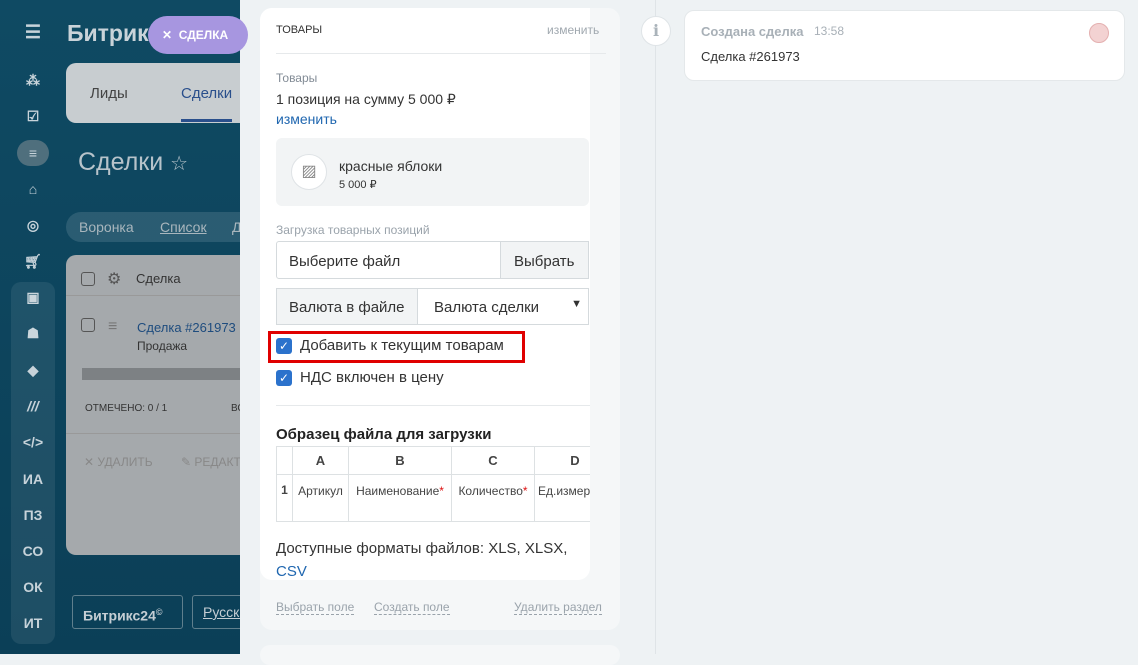 This screenshot has height=665, width=1138. I want to click on cart-icon: 🛒︎, so click(33, 261).